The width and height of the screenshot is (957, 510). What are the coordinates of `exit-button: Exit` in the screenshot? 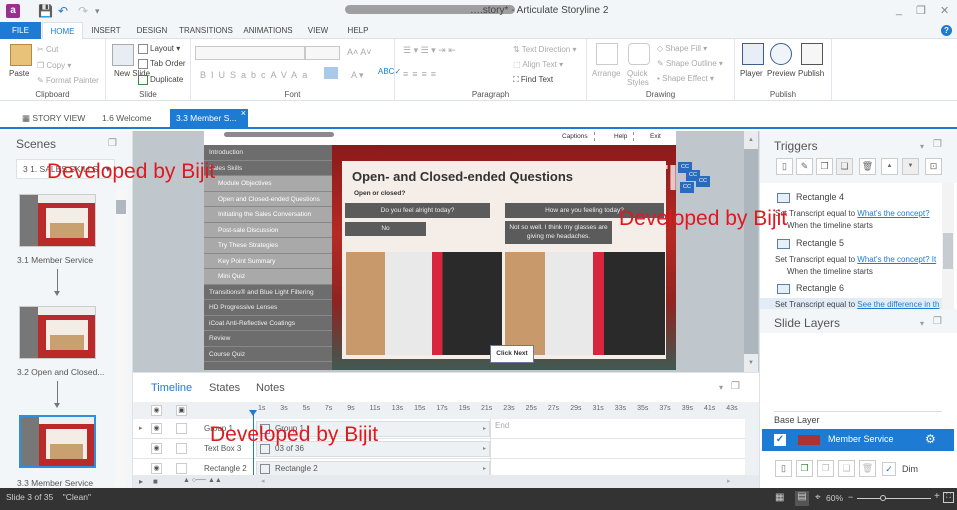 It's located at (655, 136).